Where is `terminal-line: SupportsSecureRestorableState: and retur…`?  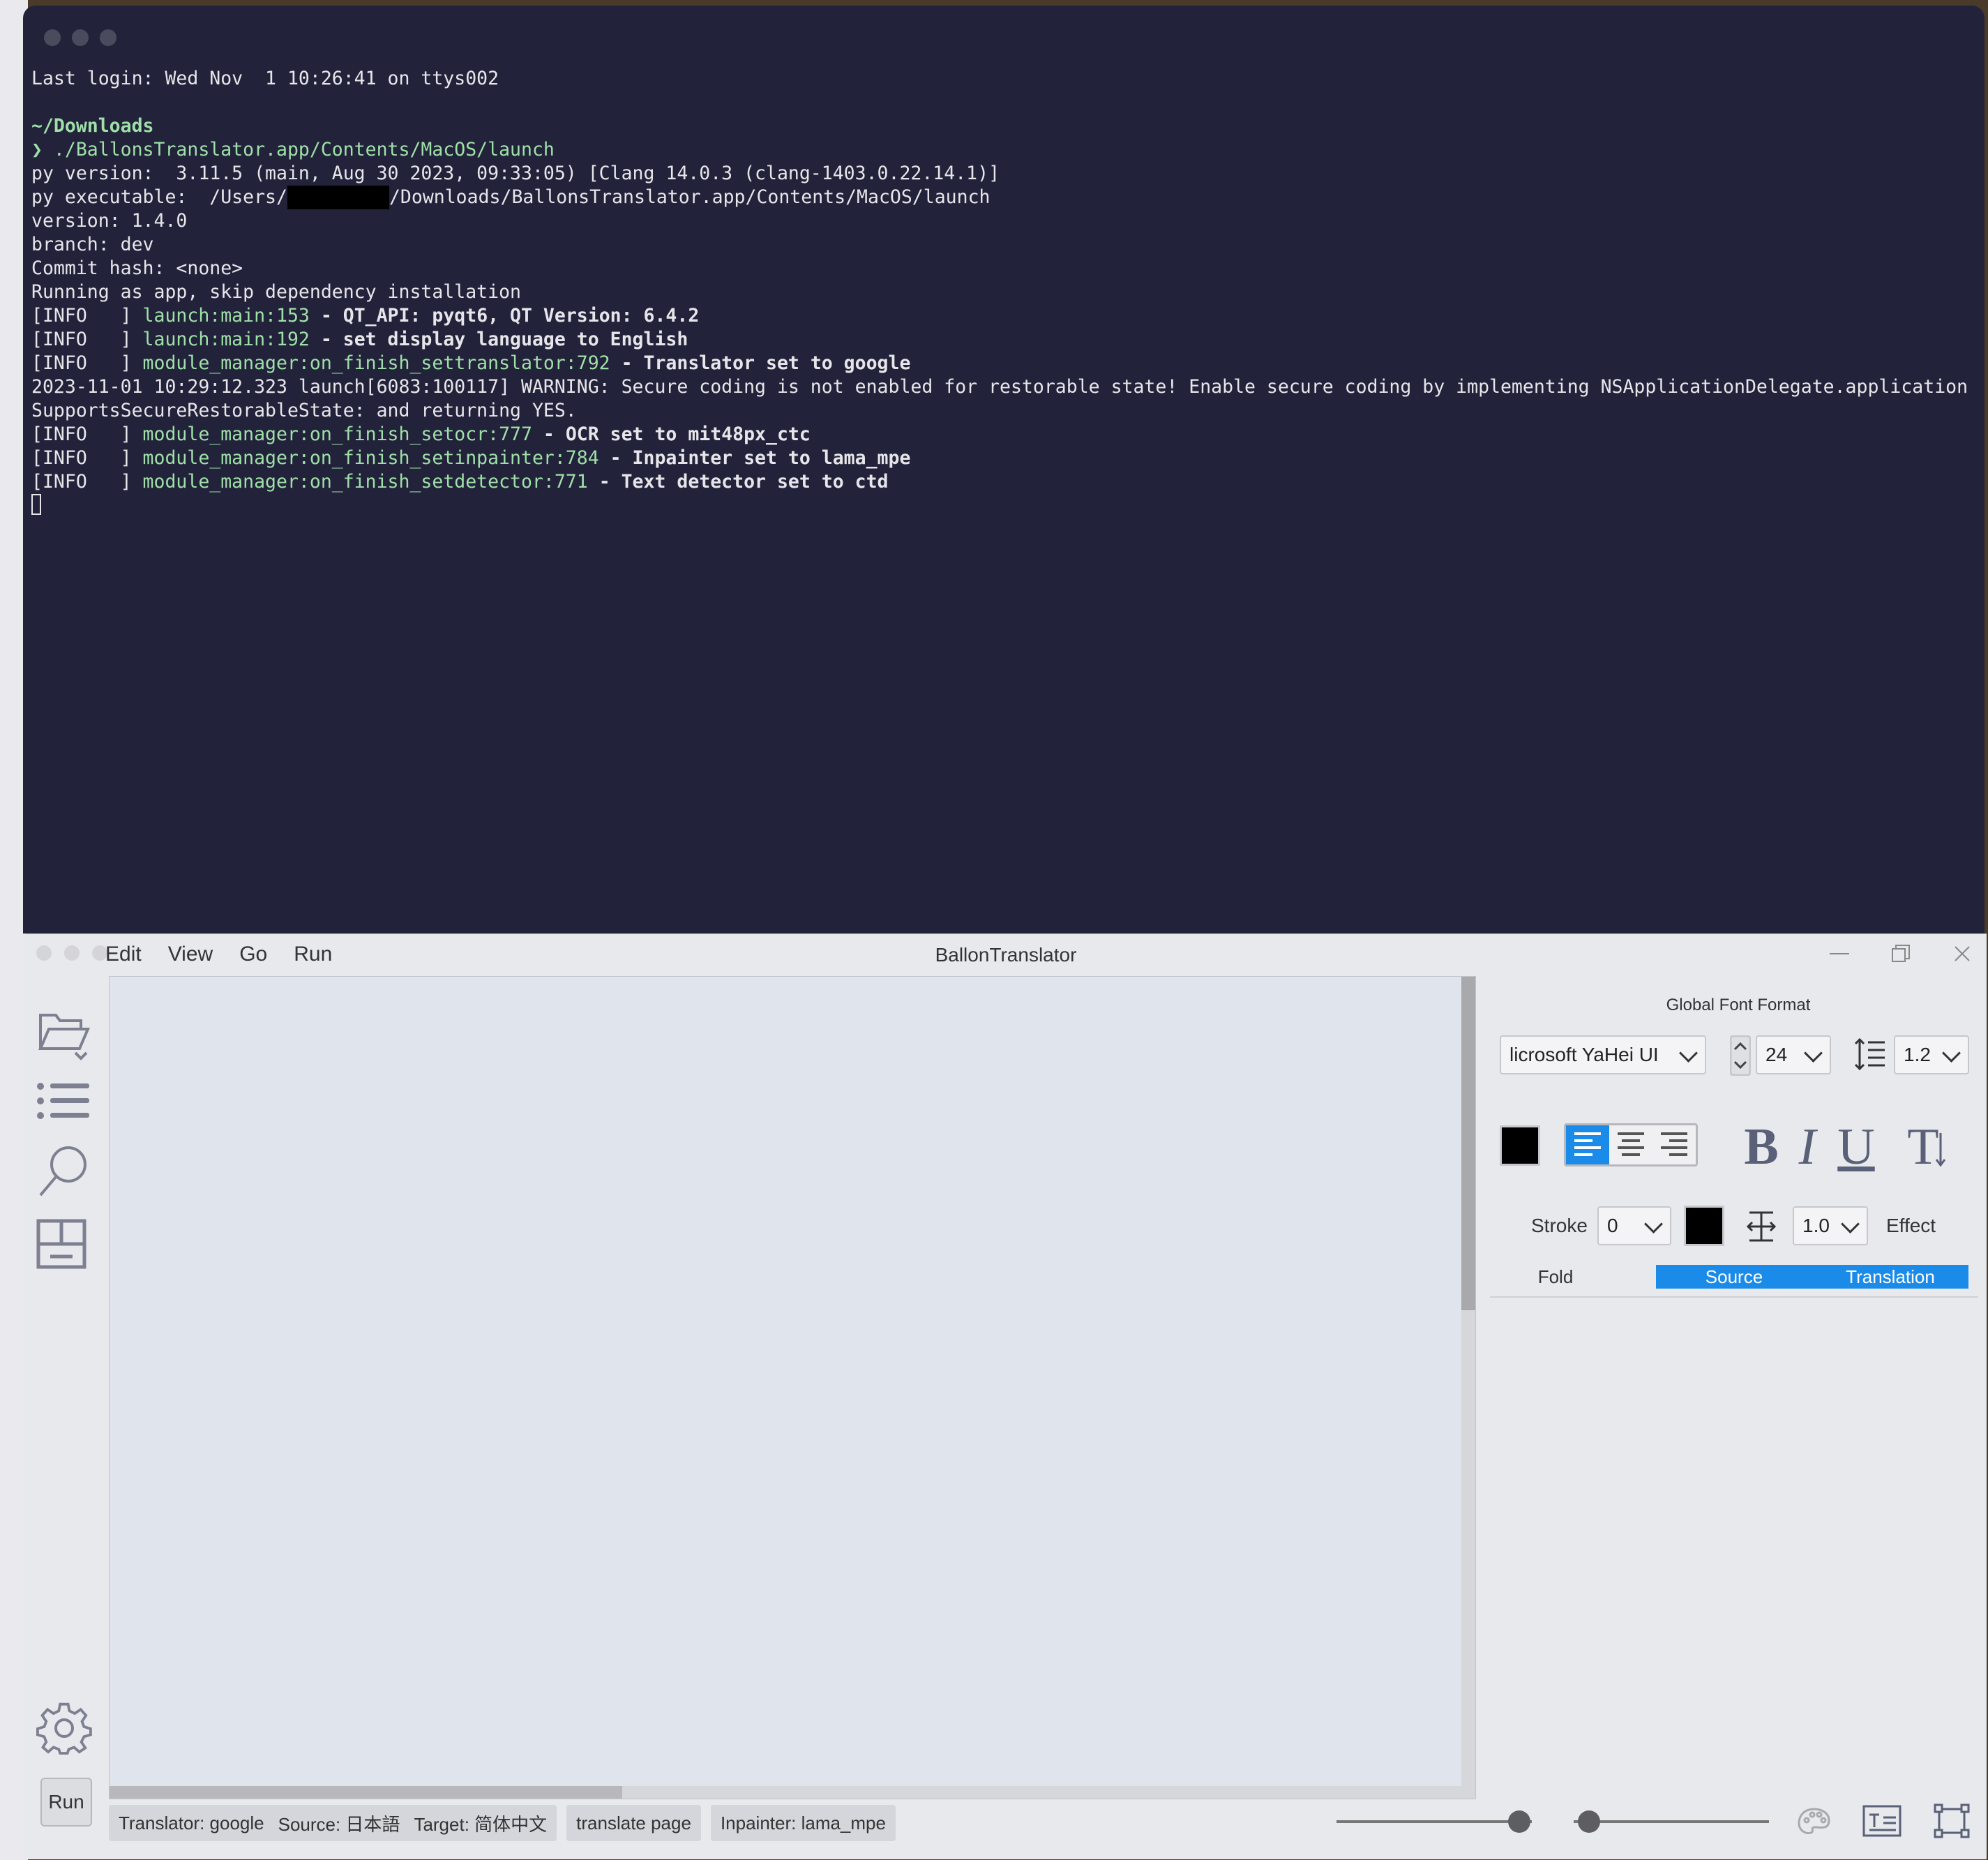
terminal-line: SupportsSecureRestorableState: and retur… is located at coordinates (1004, 411).